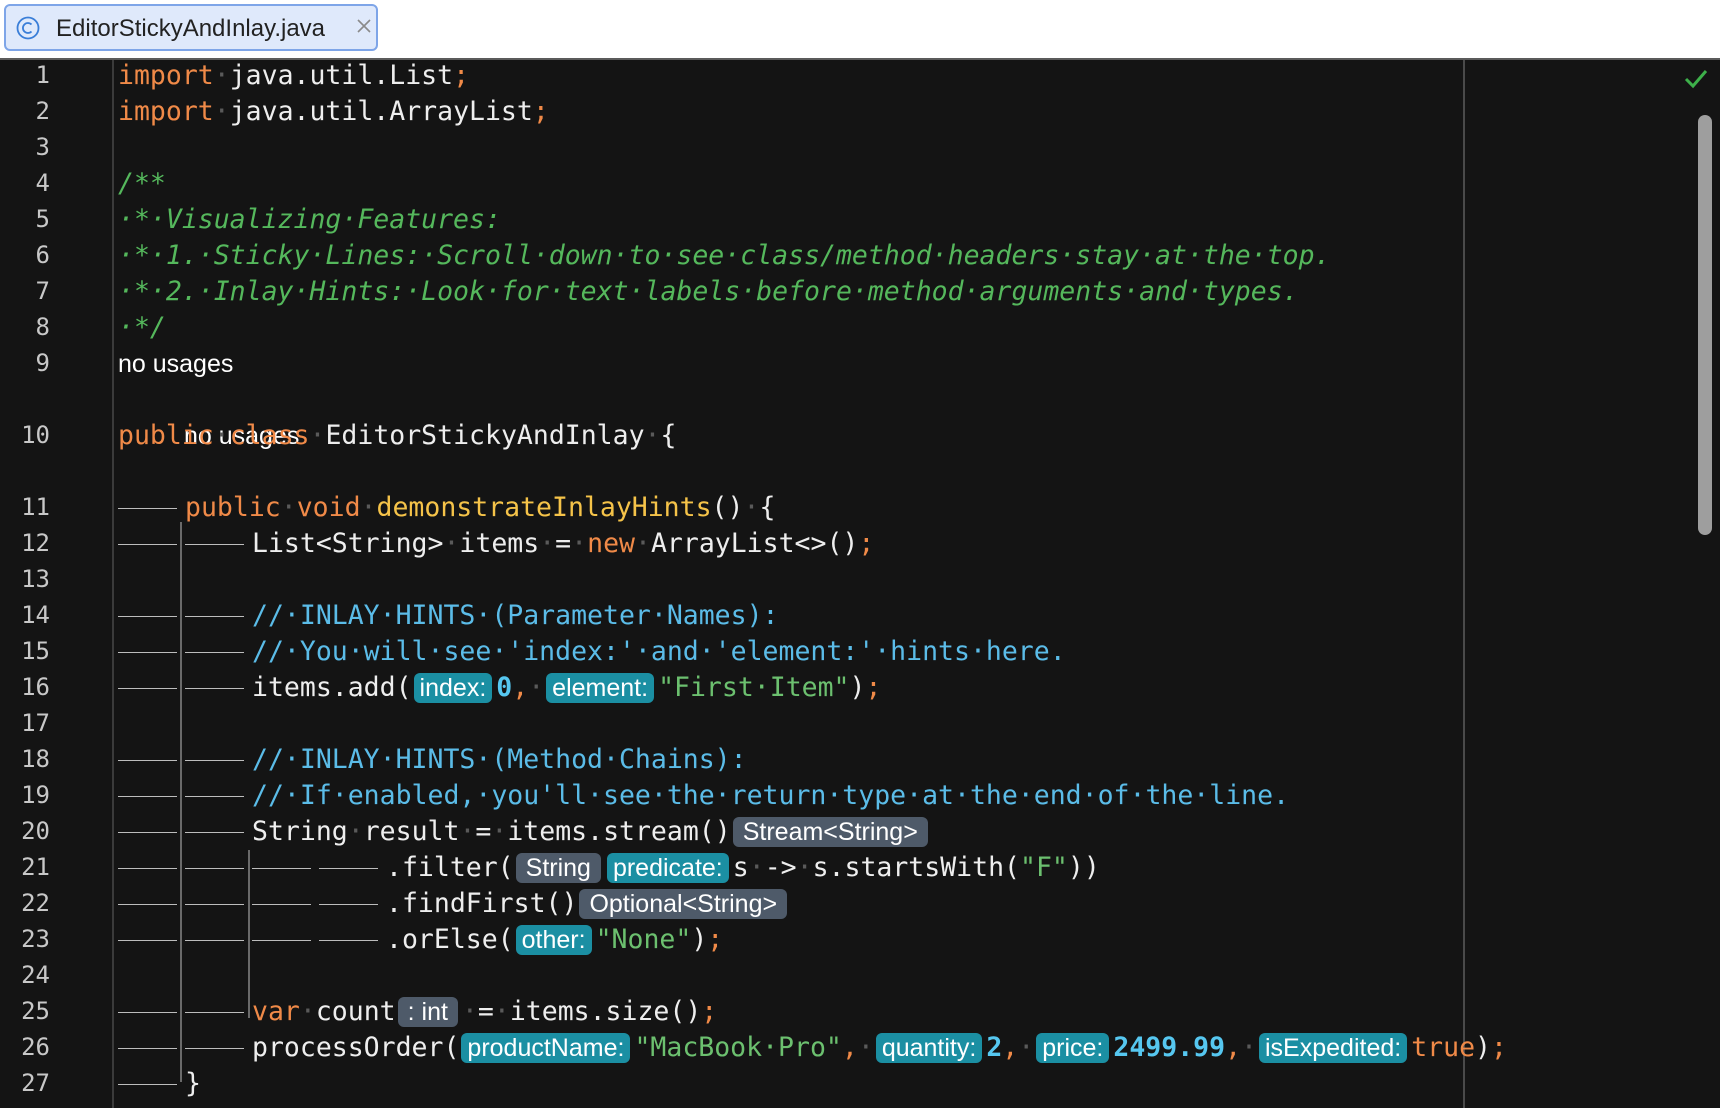  What do you see at coordinates (454, 903) in the screenshot?
I see `code-line: .findFirst() Optional<String>` at bounding box center [454, 903].